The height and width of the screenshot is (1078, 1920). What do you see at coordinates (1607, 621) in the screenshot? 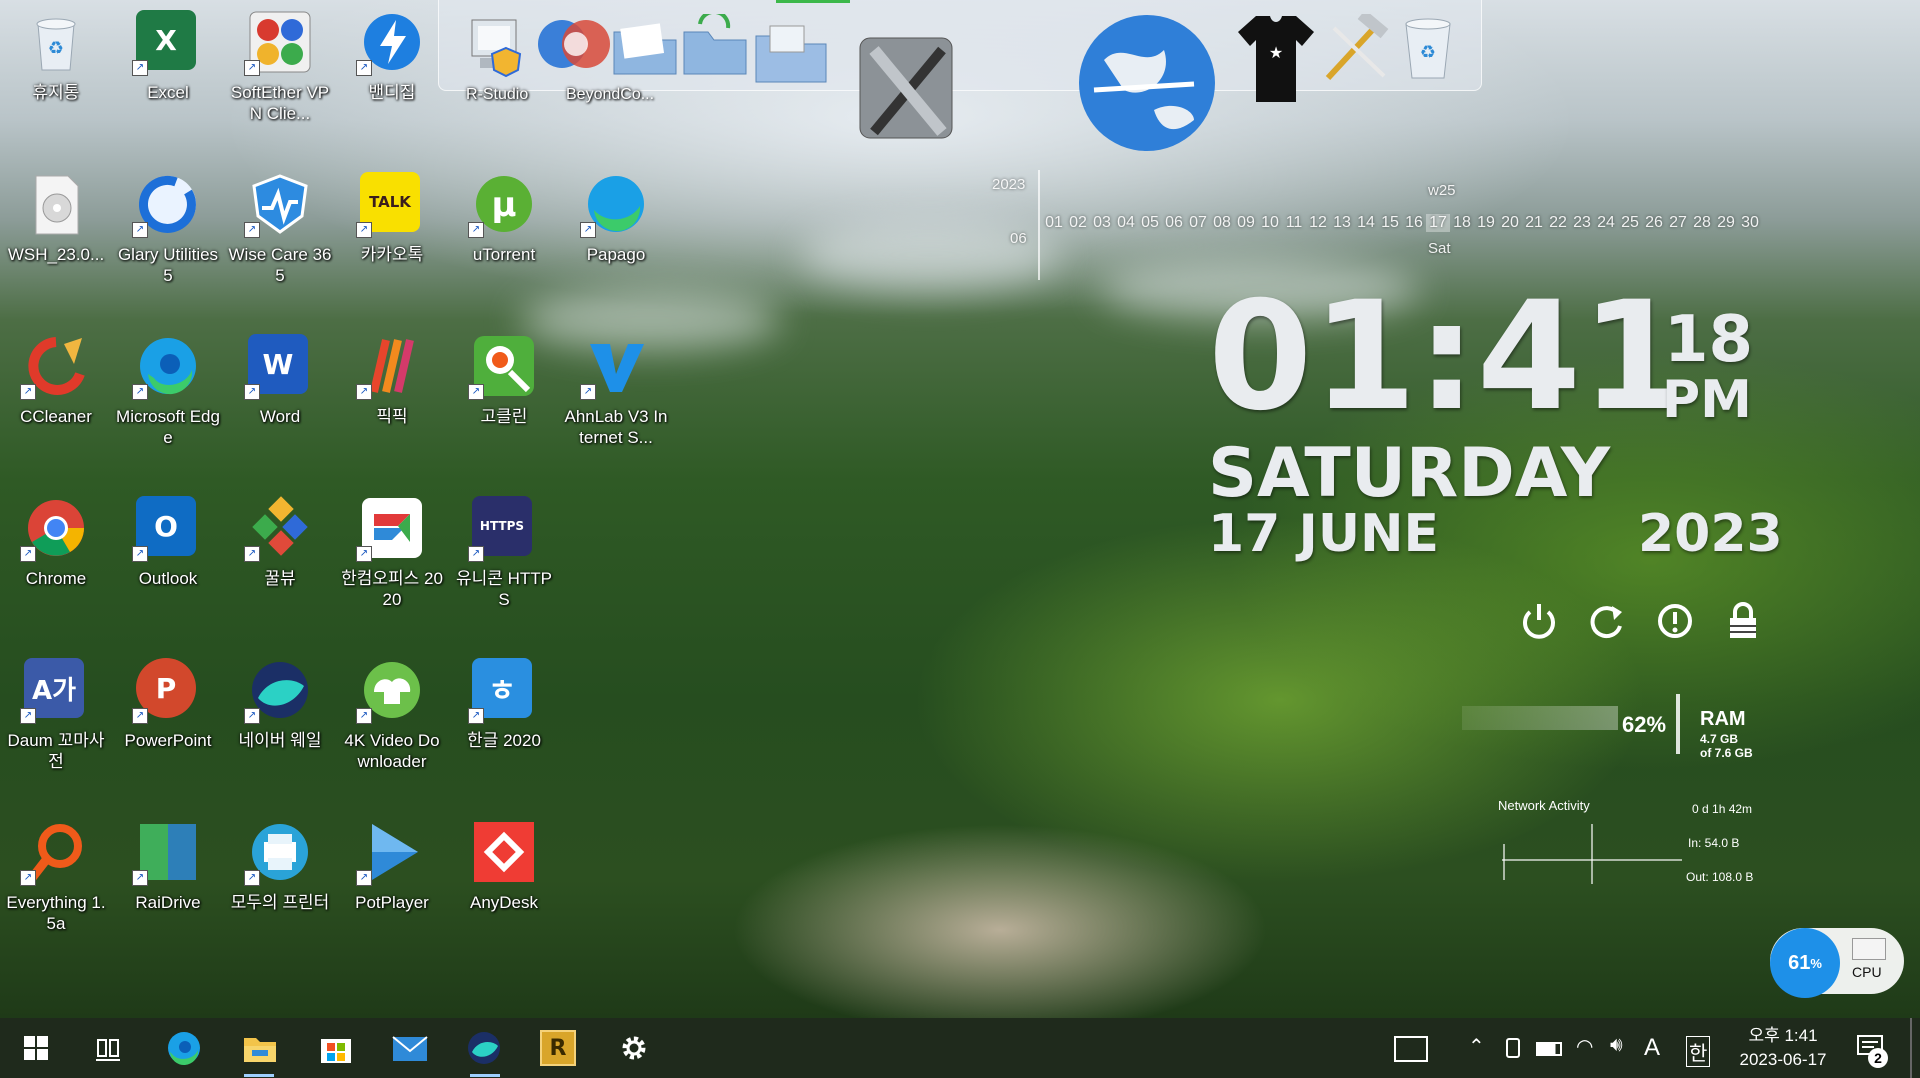
I see `restart-icon` at bounding box center [1607, 621].